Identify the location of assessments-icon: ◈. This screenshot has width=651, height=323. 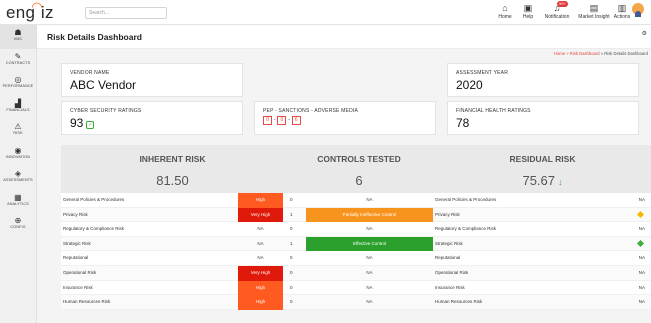
(18, 173).